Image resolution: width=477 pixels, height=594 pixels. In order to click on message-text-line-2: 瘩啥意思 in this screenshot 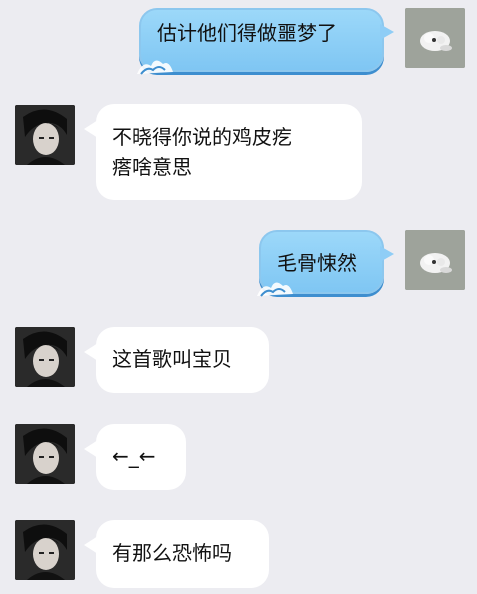, I will do `click(152, 167)`.